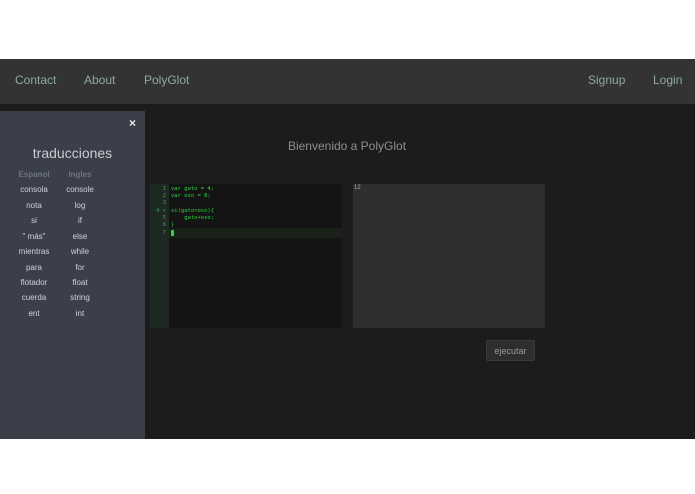 The height and width of the screenshot is (494, 695). Describe the element at coordinates (80, 297) in the screenshot. I see `english-term: string` at that location.